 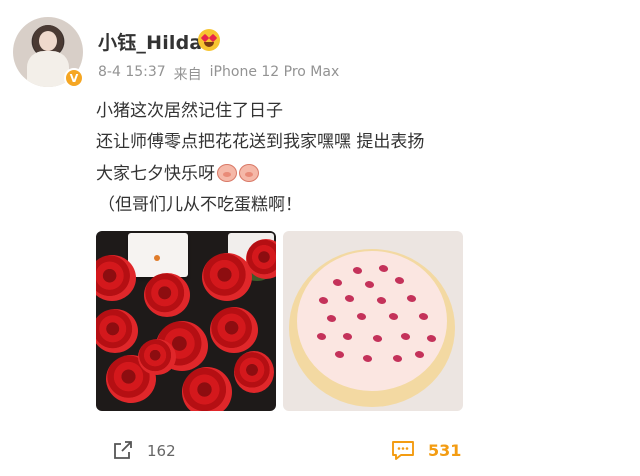 What do you see at coordinates (200, 205) in the screenshot?
I see `post-text-line-4: （但哥们儿从不吃蛋糕啊！` at bounding box center [200, 205].